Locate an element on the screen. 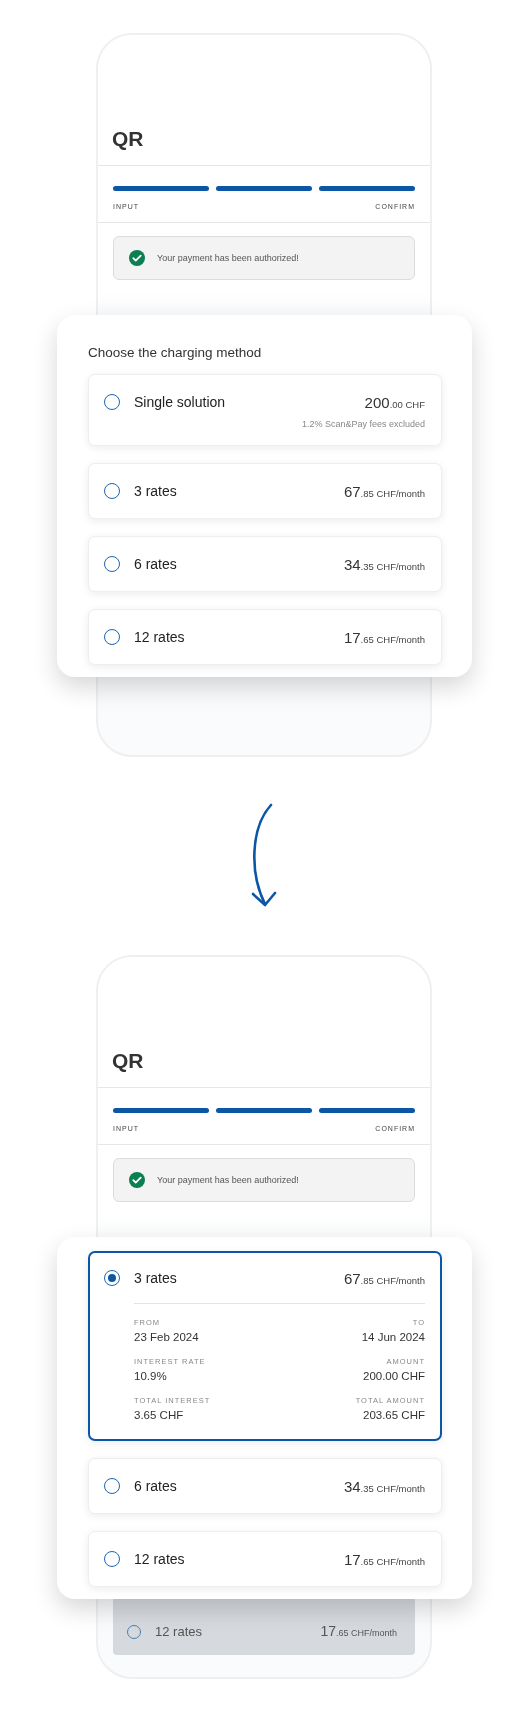 The image size is (528, 1713). detail-value: 203.65 CHF is located at coordinates (394, 1415).